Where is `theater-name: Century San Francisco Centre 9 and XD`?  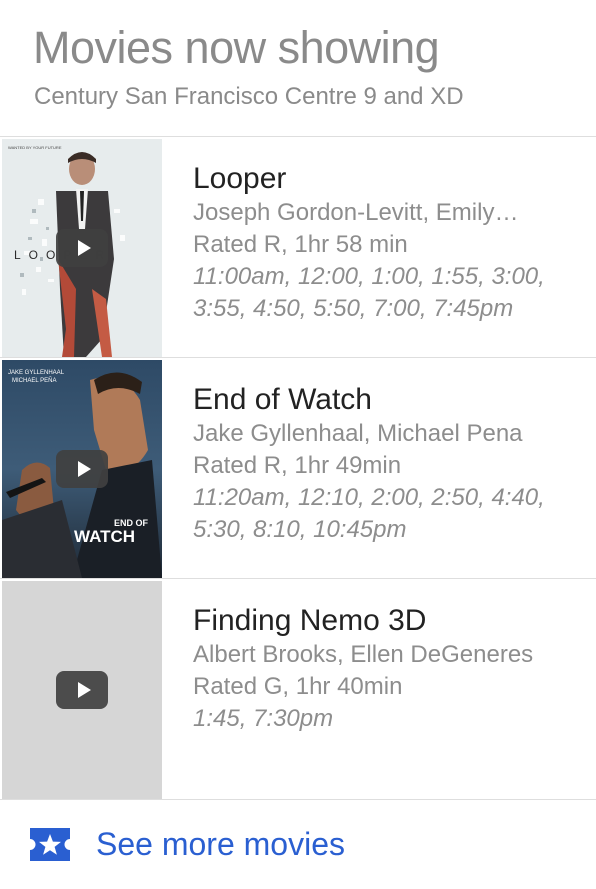 theater-name: Century San Francisco Centre 9 and XD is located at coordinates (249, 96).